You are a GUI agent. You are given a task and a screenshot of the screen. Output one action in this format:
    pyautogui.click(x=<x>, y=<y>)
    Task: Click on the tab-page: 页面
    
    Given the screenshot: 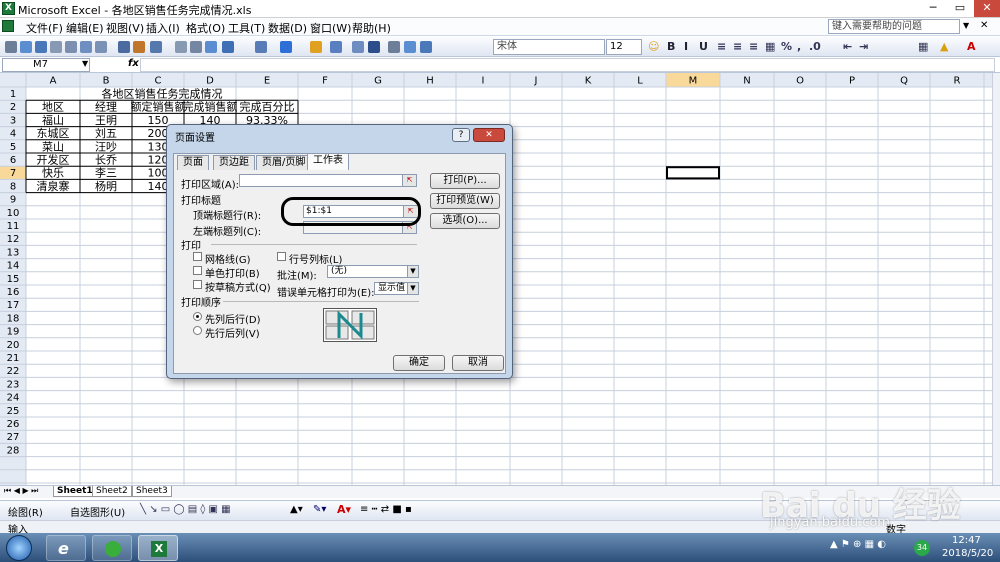 What is the action you would take?
    pyautogui.click(x=193, y=162)
    